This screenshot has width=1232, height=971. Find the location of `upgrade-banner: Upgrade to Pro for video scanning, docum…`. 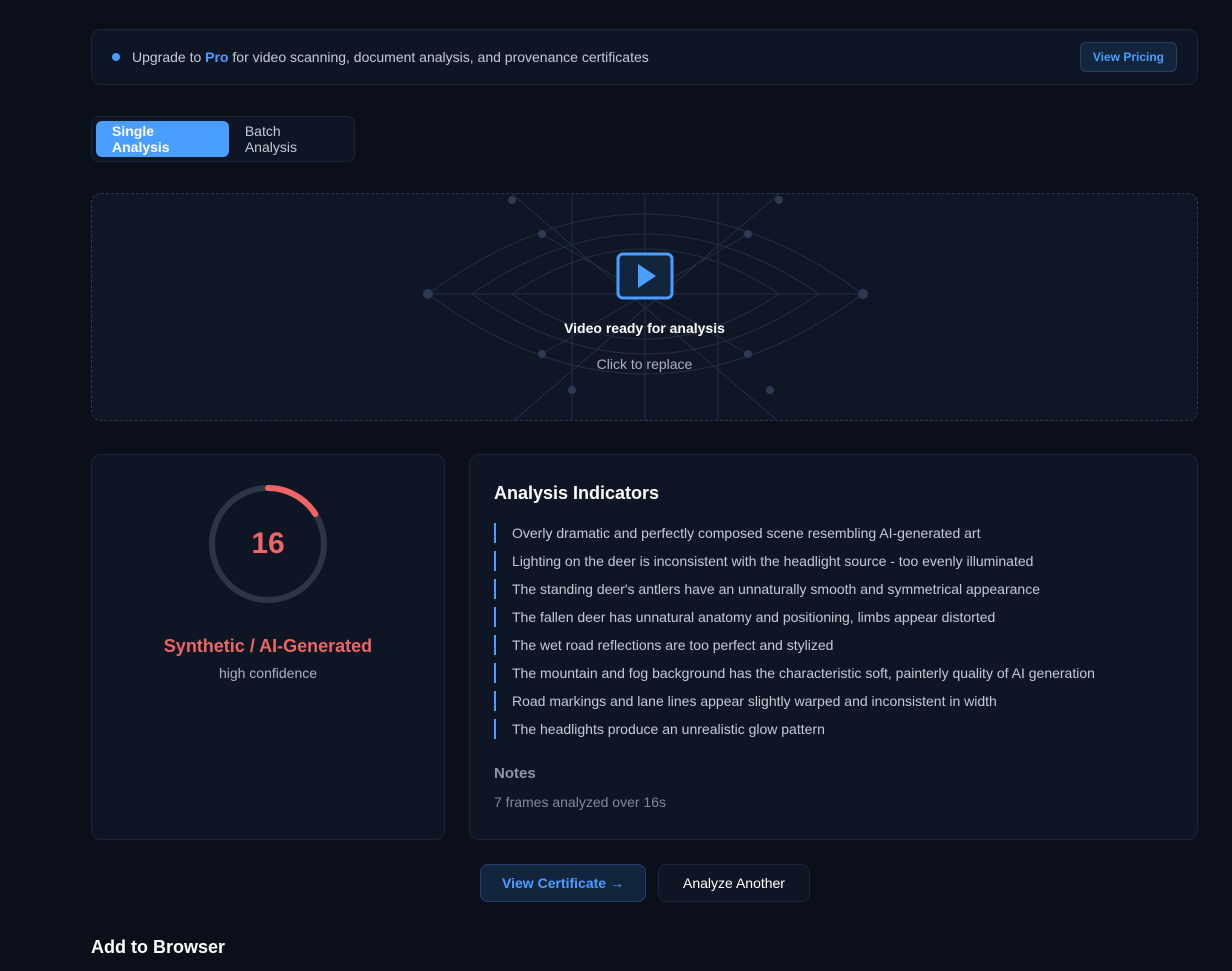

upgrade-banner: Upgrade to Pro for video scanning, docum… is located at coordinates (644, 57).